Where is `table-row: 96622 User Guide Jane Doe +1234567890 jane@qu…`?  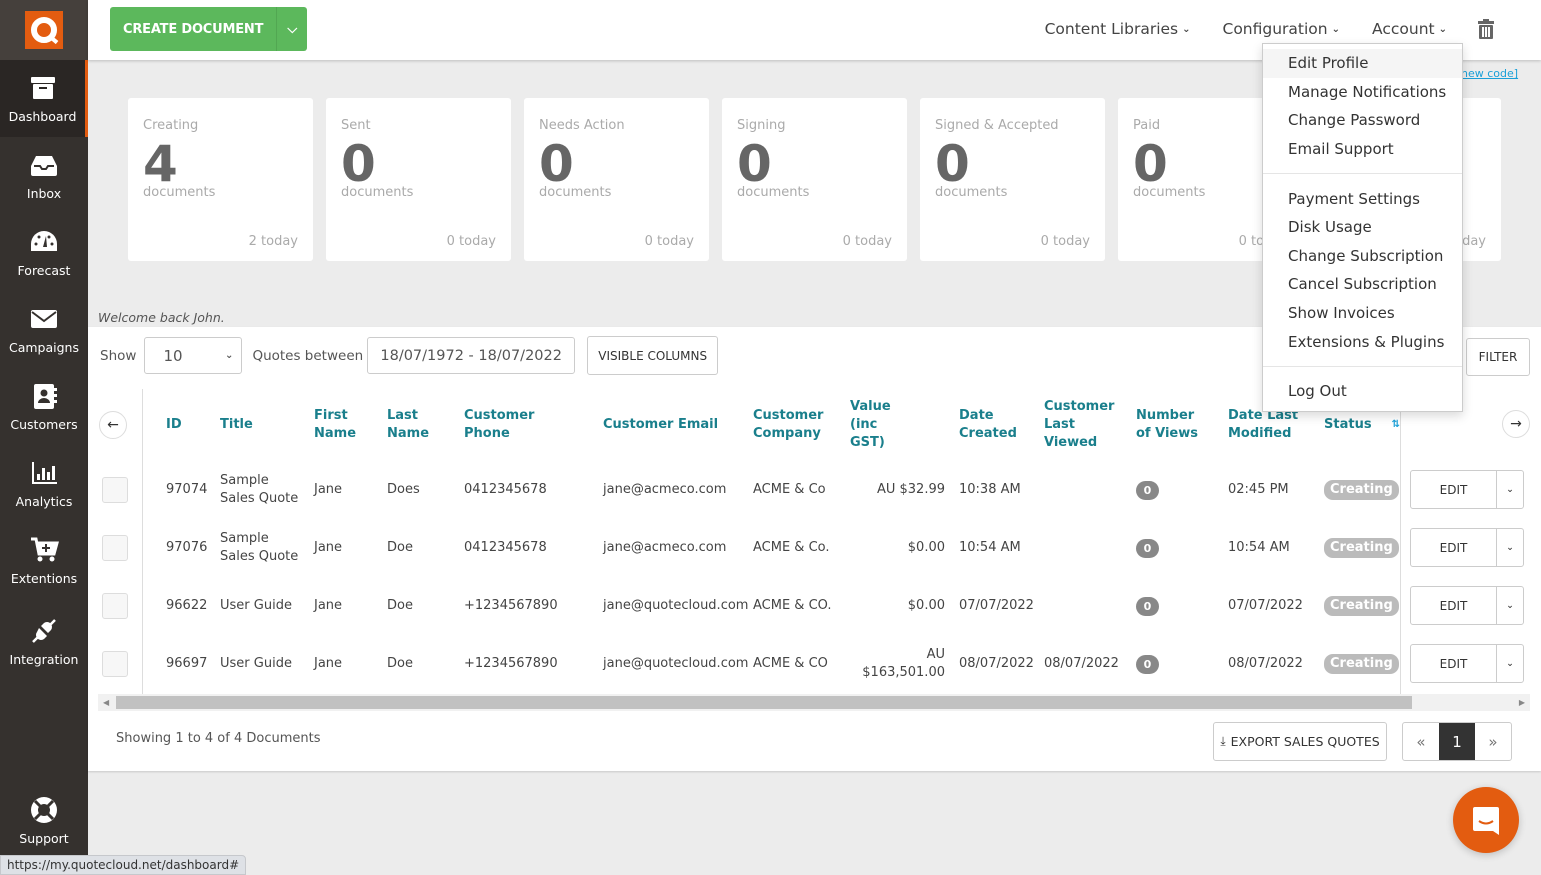
table-row: 96622 User Guide Jane Doe +1234567890 jane@qu… is located at coordinates (750, 606).